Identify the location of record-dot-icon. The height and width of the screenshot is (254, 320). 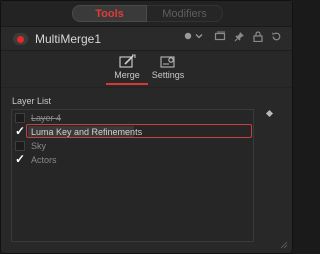
(20, 39).